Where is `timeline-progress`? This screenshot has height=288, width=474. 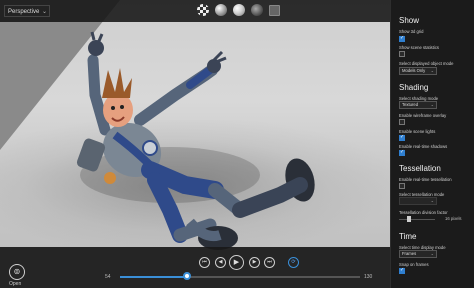
timeline-progress is located at coordinates (154, 277).